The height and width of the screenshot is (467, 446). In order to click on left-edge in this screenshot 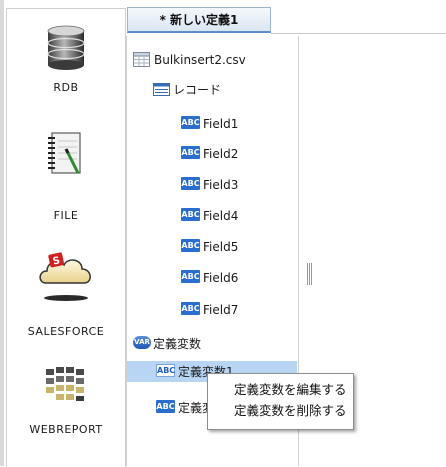, I will do `click(2, 233)`.